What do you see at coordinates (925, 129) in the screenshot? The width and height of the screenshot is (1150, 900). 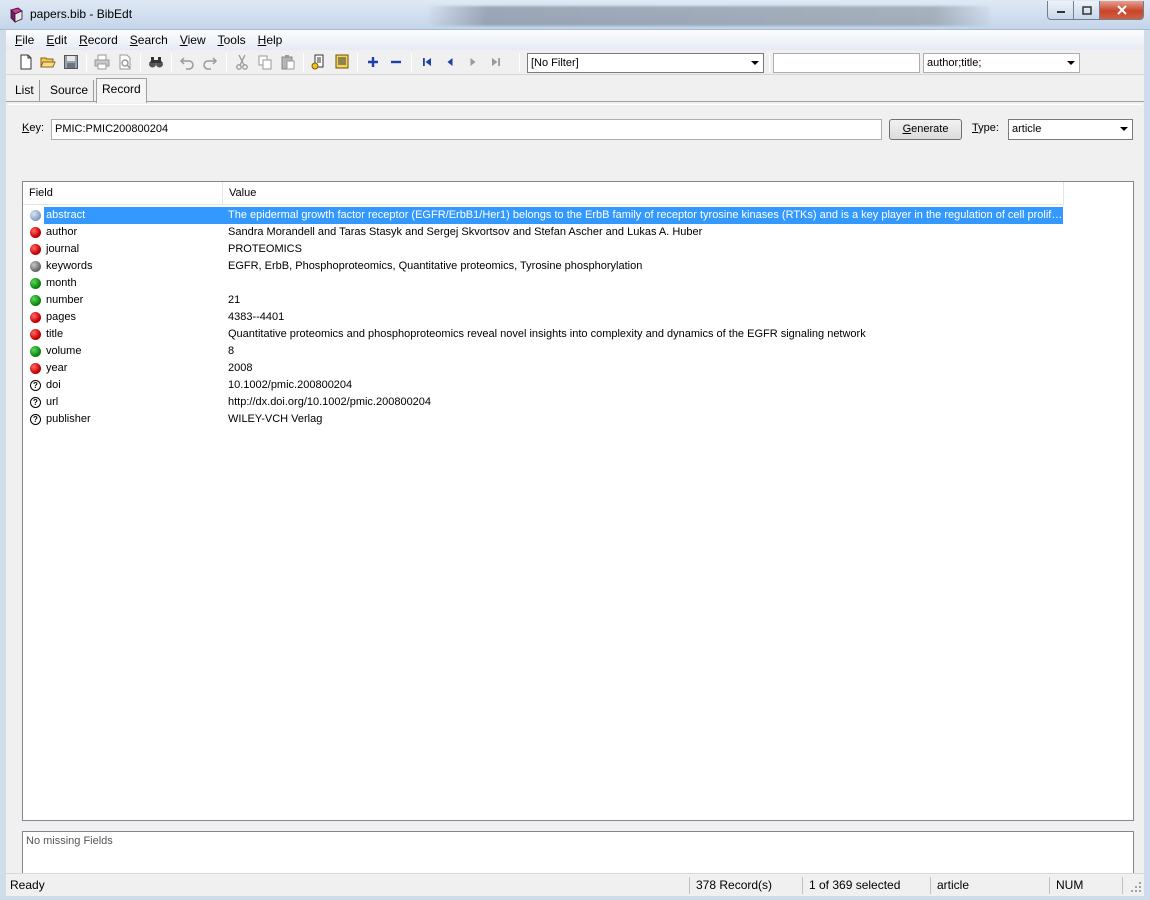 I see `generate-button: Generate` at bounding box center [925, 129].